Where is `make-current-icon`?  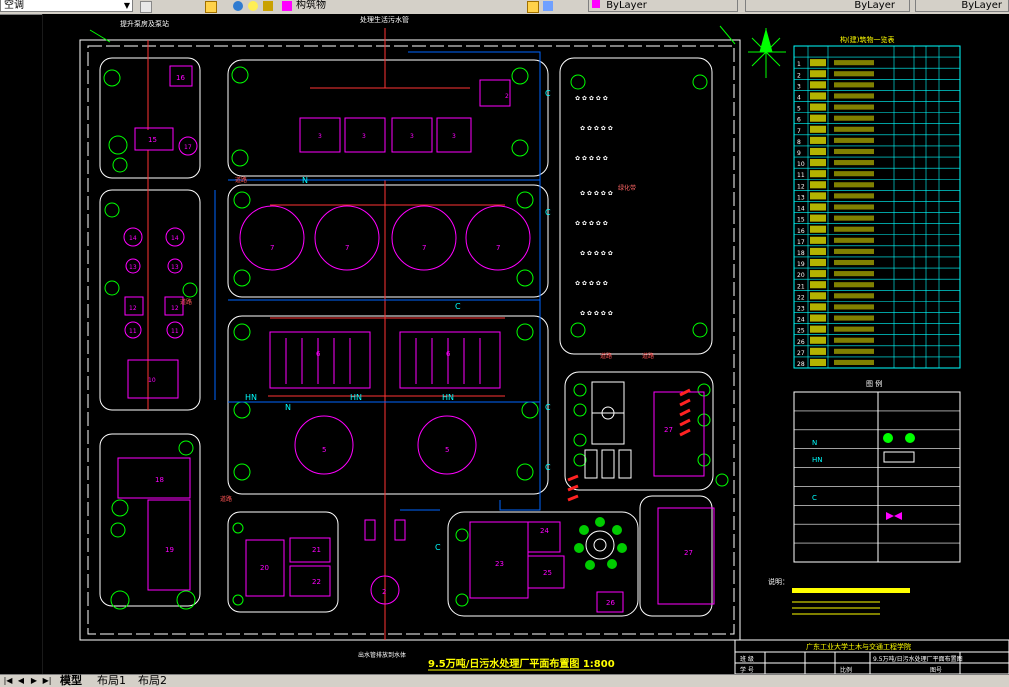
make-current-icon is located at coordinates (533, 7).